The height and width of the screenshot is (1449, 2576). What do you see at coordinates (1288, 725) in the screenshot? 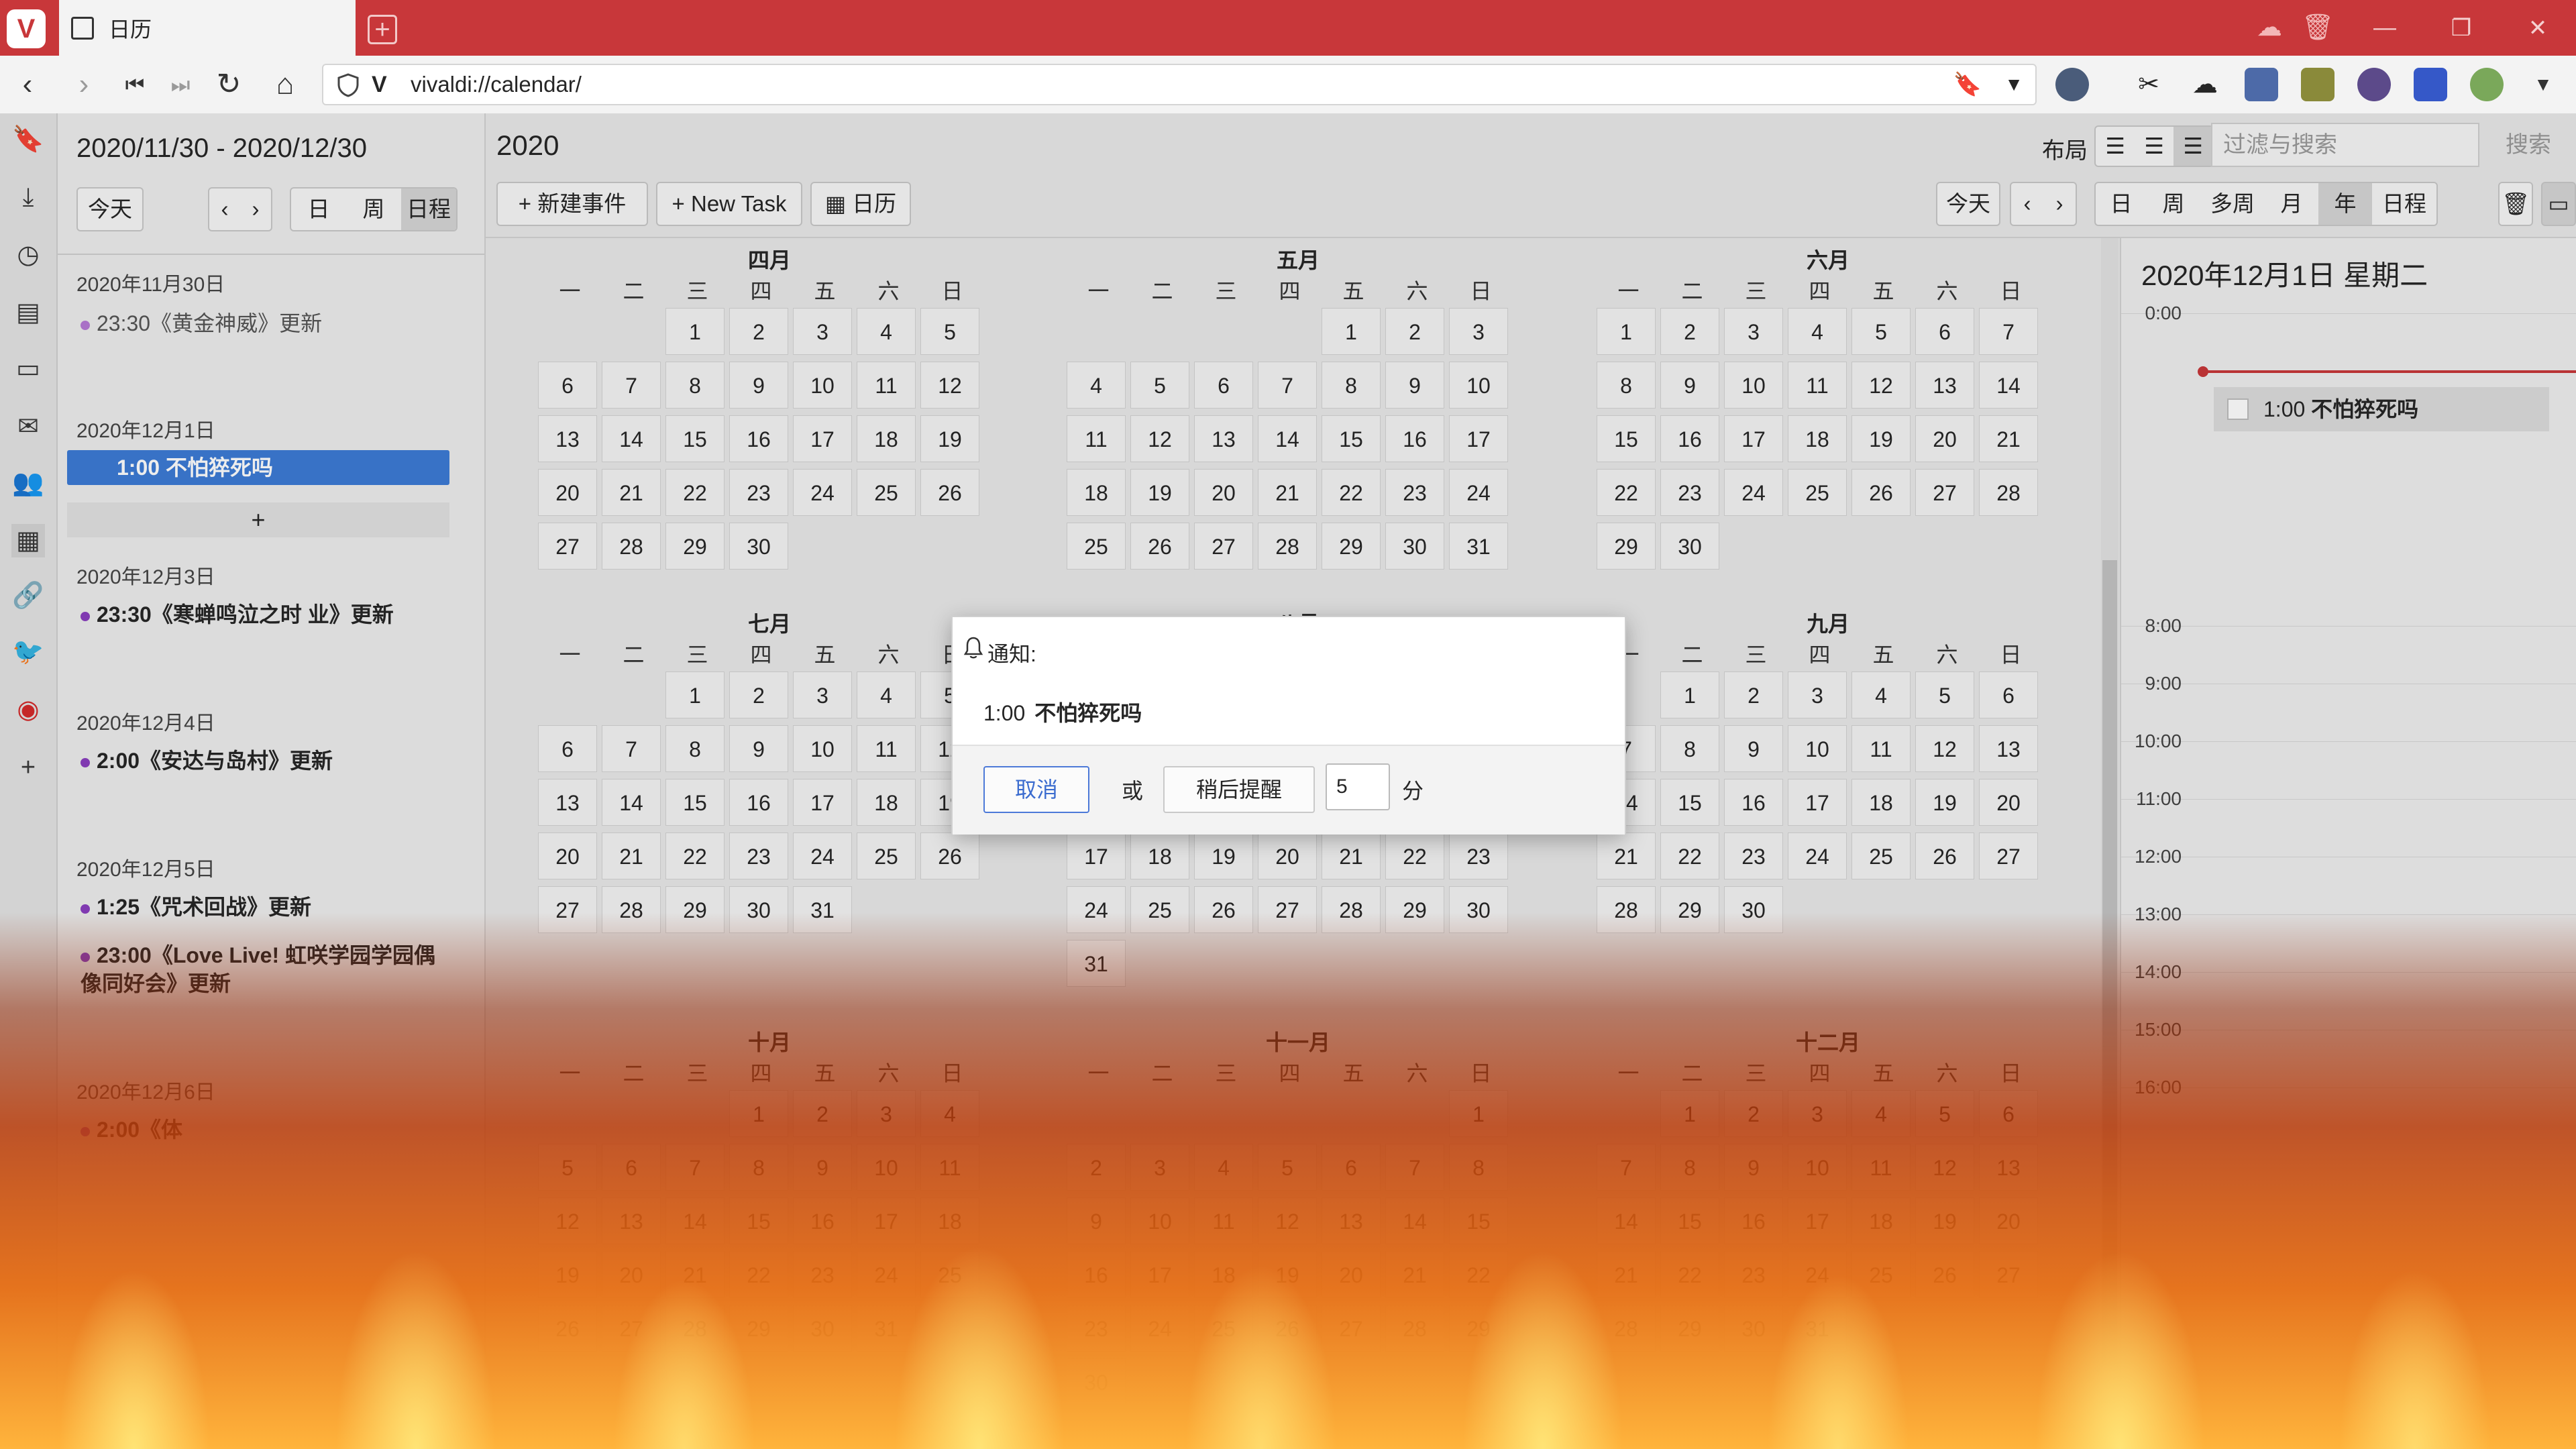
I see `notification-dialog: 通知: 1:00 不怕猝死吗 取消 或 稍后提醒 5 分` at bounding box center [1288, 725].